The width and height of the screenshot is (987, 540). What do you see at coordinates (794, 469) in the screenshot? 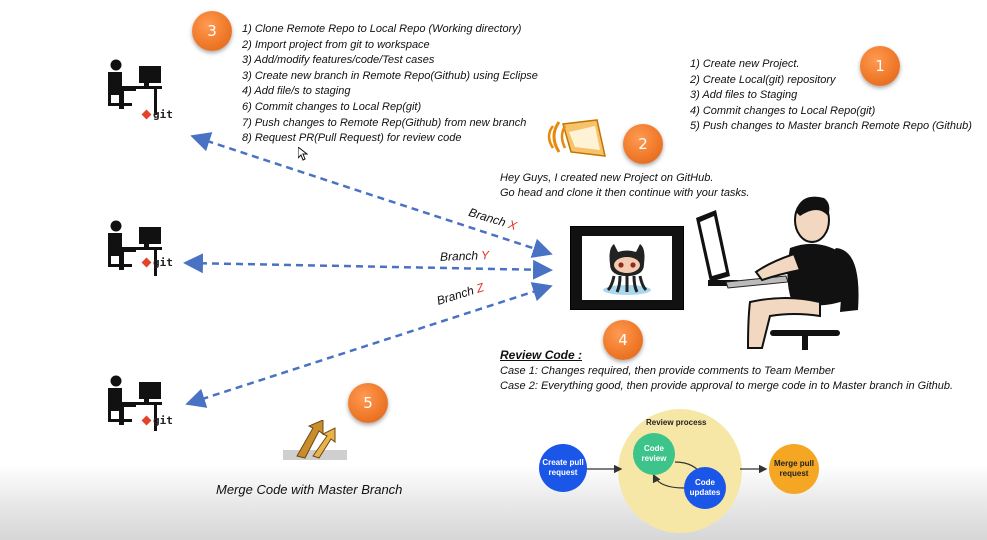
I see `merge-pull-request-node: Merge pull request` at bounding box center [794, 469].